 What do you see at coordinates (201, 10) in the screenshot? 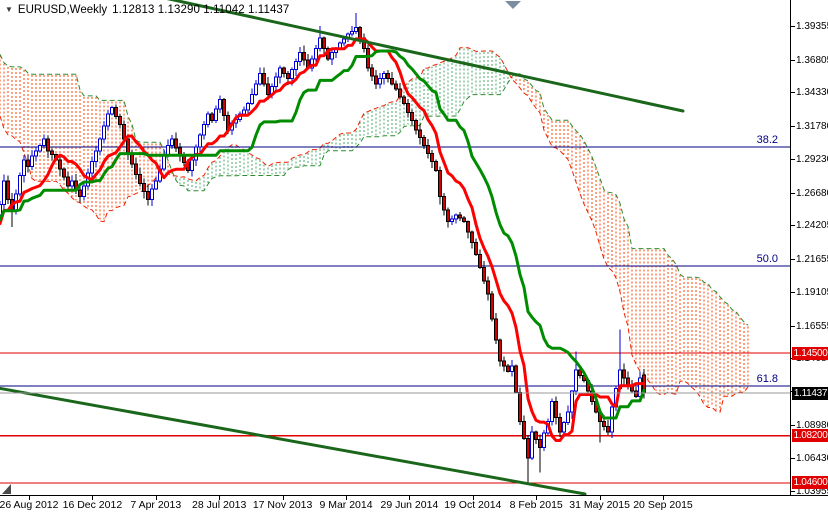
I see `ohlc-quote-text: 1.12813 1.13290 1.11042 1.11437` at bounding box center [201, 10].